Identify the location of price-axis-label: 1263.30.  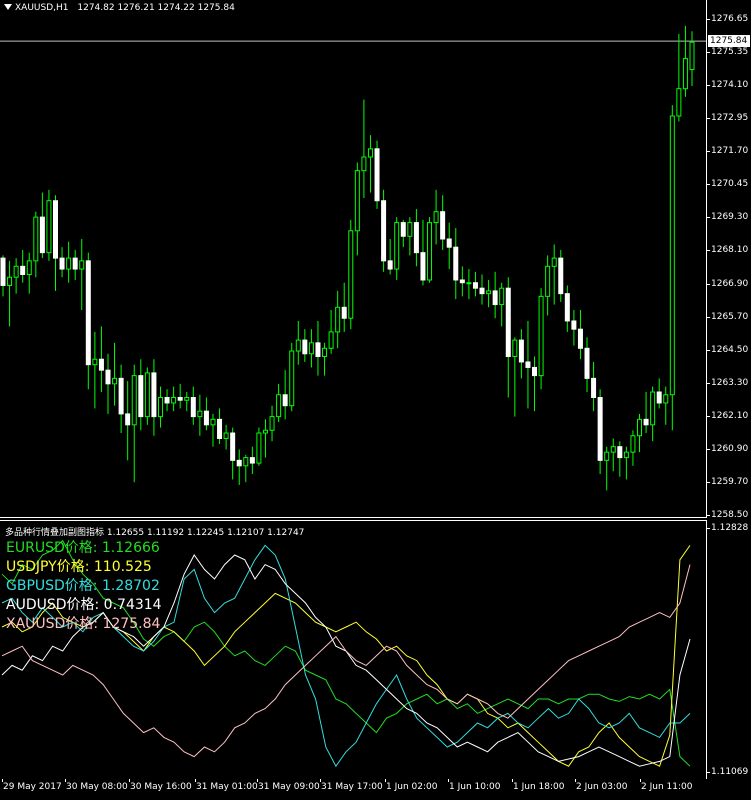
(730, 382).